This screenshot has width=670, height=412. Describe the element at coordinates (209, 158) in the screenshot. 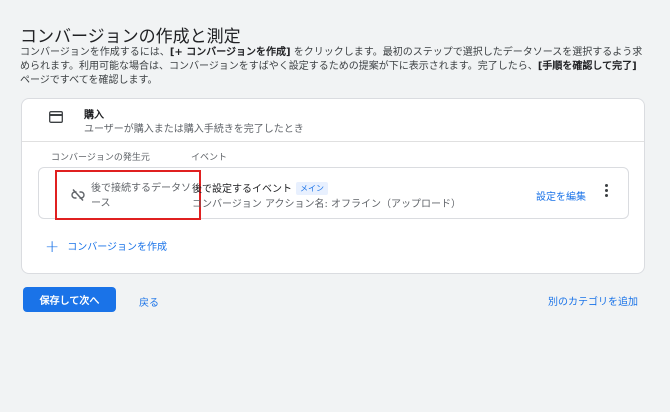

I see `column-header-event: イベント` at that location.